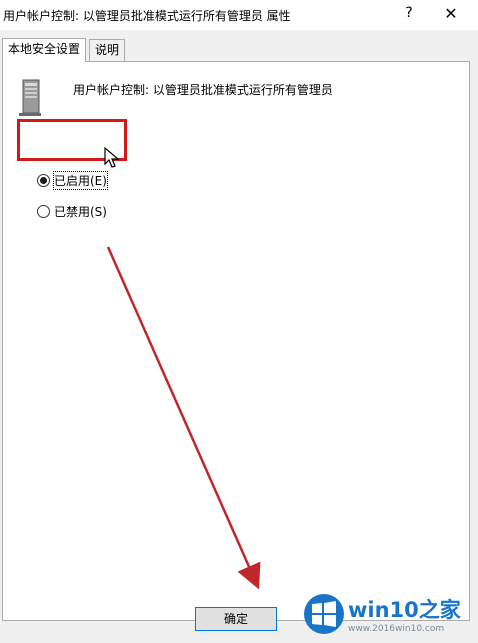 Image resolution: width=478 pixels, height=643 pixels. Describe the element at coordinates (44, 50) in the screenshot. I see `tab-local-security-setting: 本地安全设置` at that location.